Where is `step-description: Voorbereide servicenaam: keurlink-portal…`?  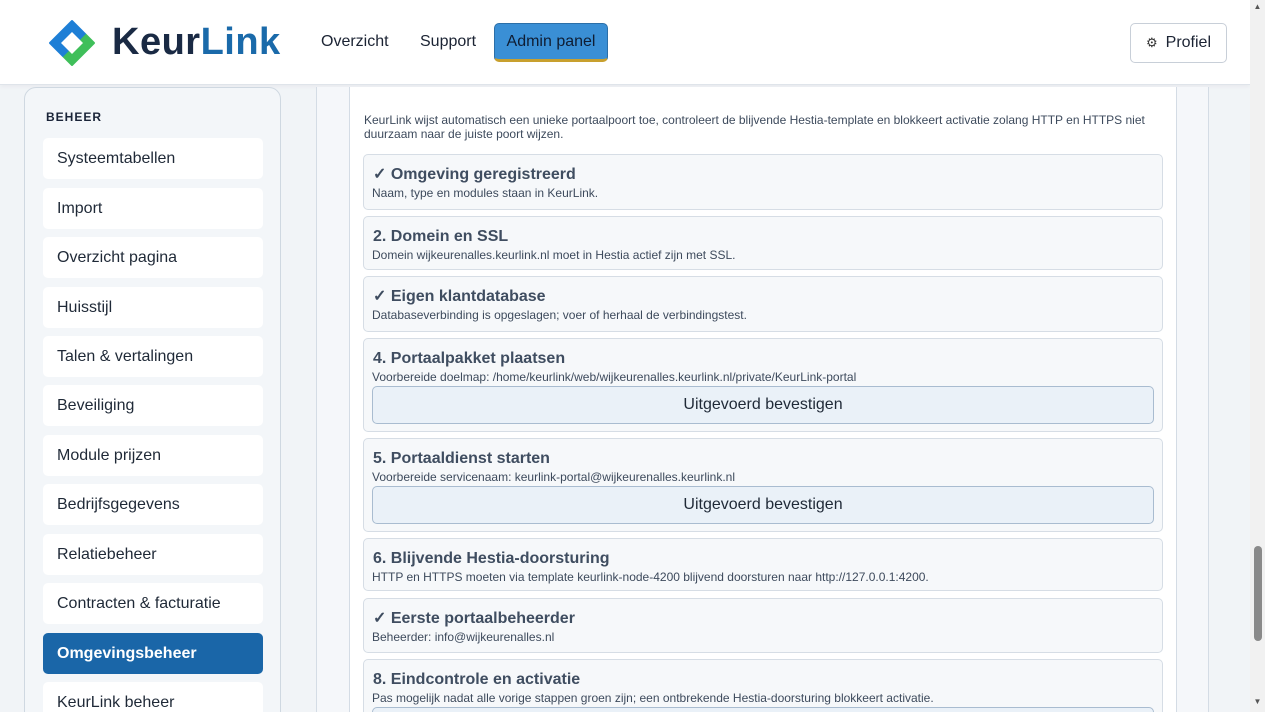 step-description: Voorbereide servicenaam: keurlink-portal… is located at coordinates (554, 477).